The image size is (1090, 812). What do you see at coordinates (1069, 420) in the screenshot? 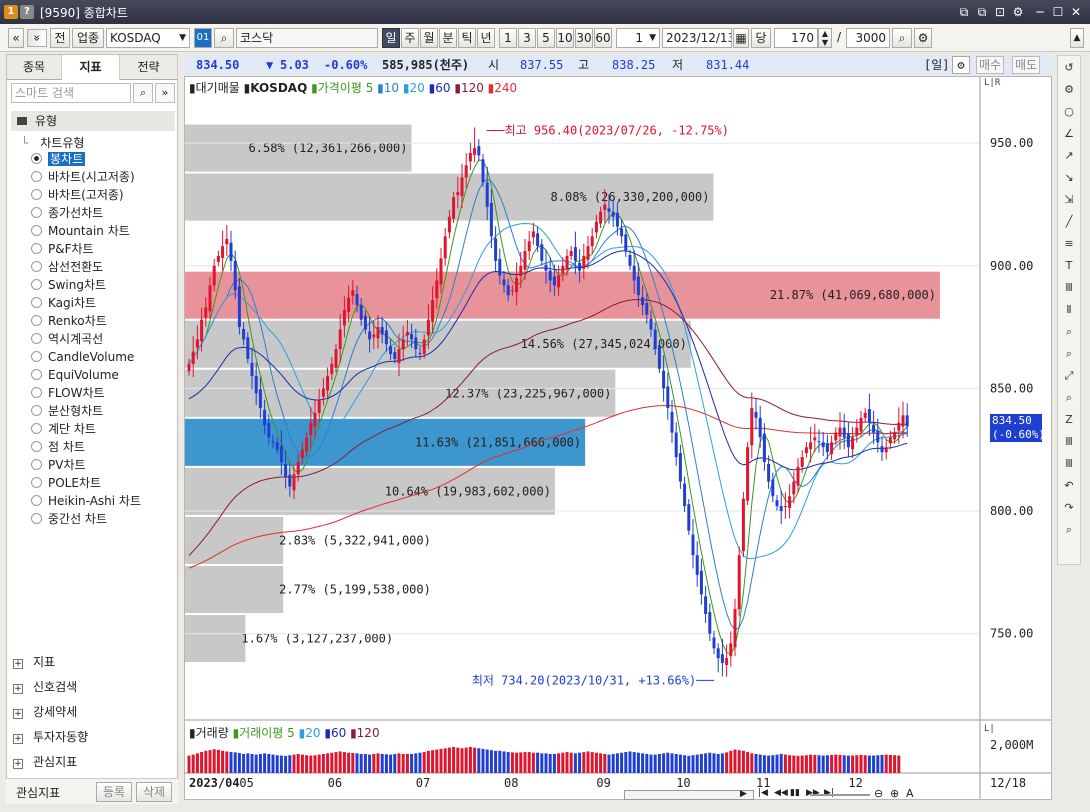
I see `zigzag-icon: Z` at bounding box center [1069, 420].